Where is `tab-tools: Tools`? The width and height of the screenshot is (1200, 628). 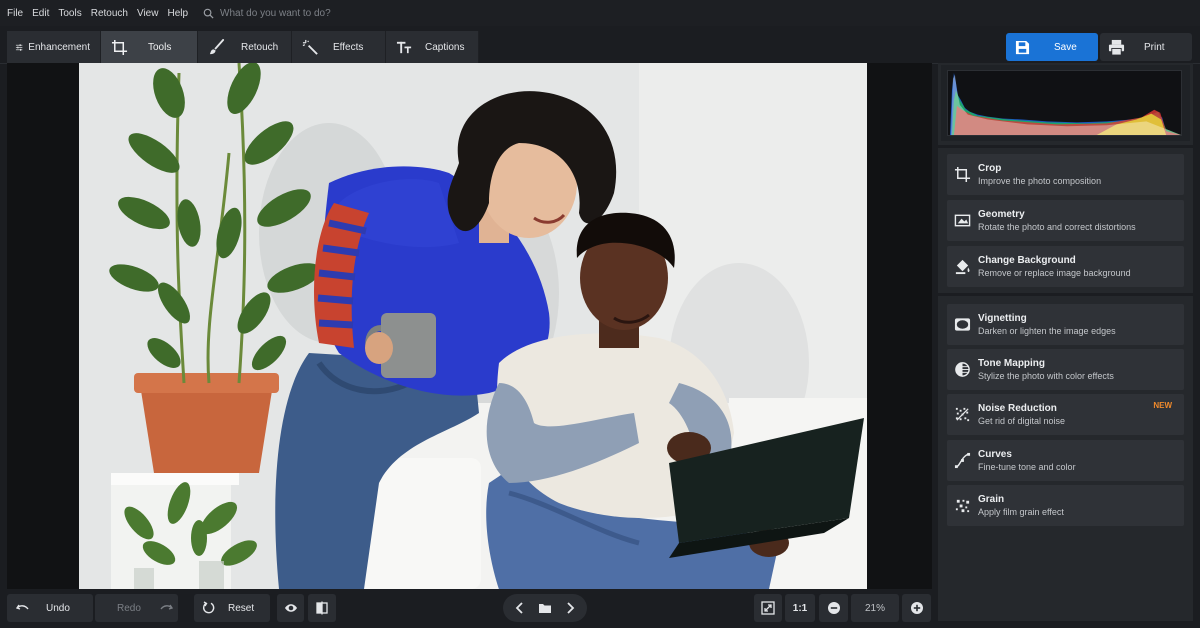 tab-tools: Tools is located at coordinates (149, 47).